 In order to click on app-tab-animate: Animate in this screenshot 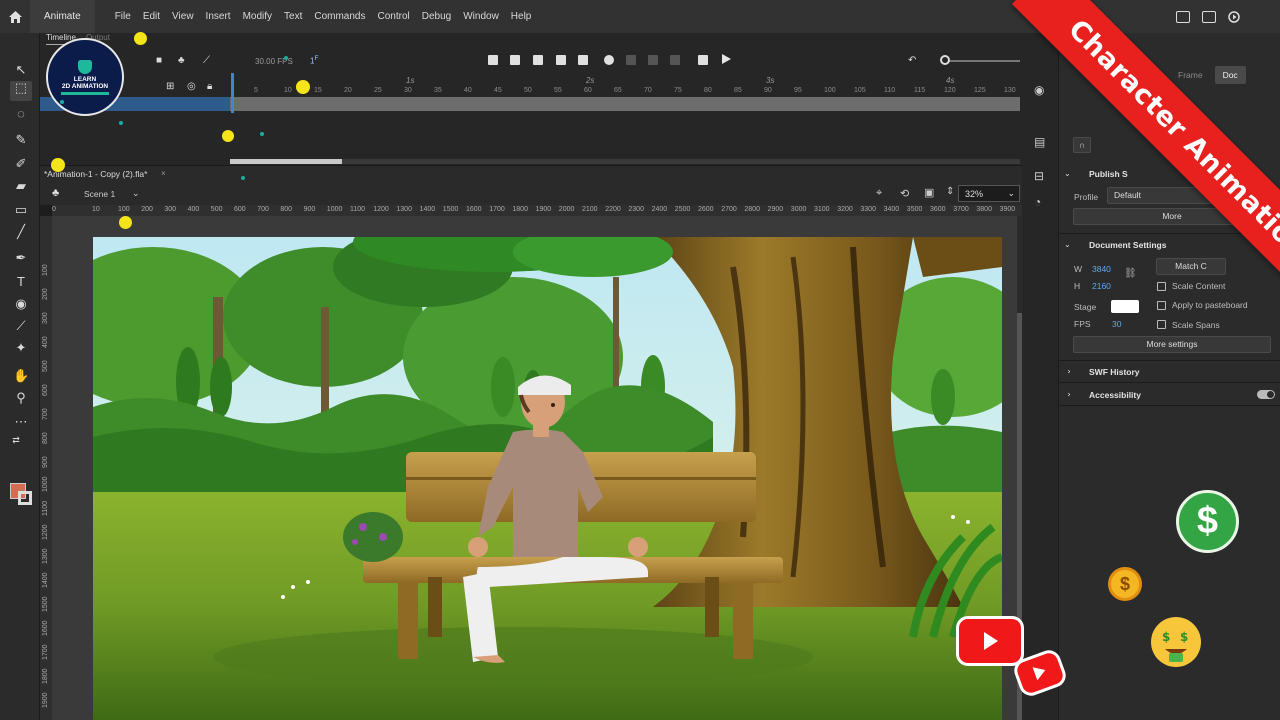, I will do `click(62, 16)`.